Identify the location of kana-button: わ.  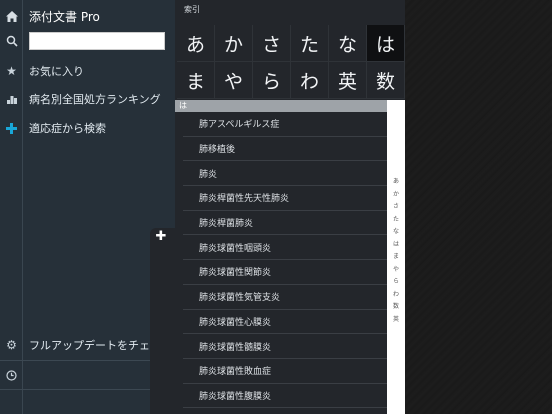
(310, 80).